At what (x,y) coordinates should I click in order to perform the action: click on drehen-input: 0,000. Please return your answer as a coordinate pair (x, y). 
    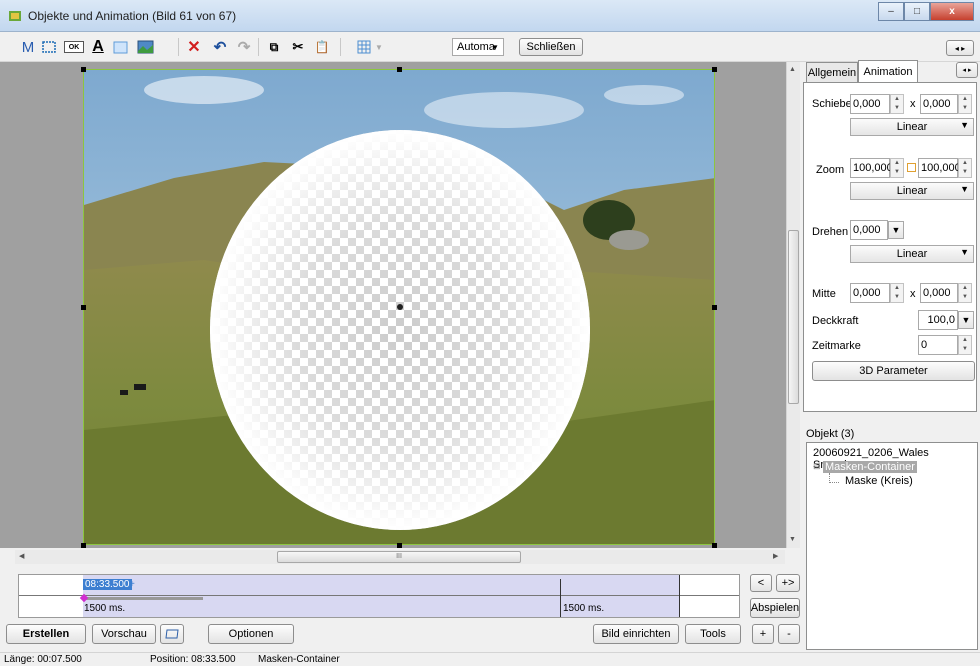
    Looking at the image, I should click on (869, 230).